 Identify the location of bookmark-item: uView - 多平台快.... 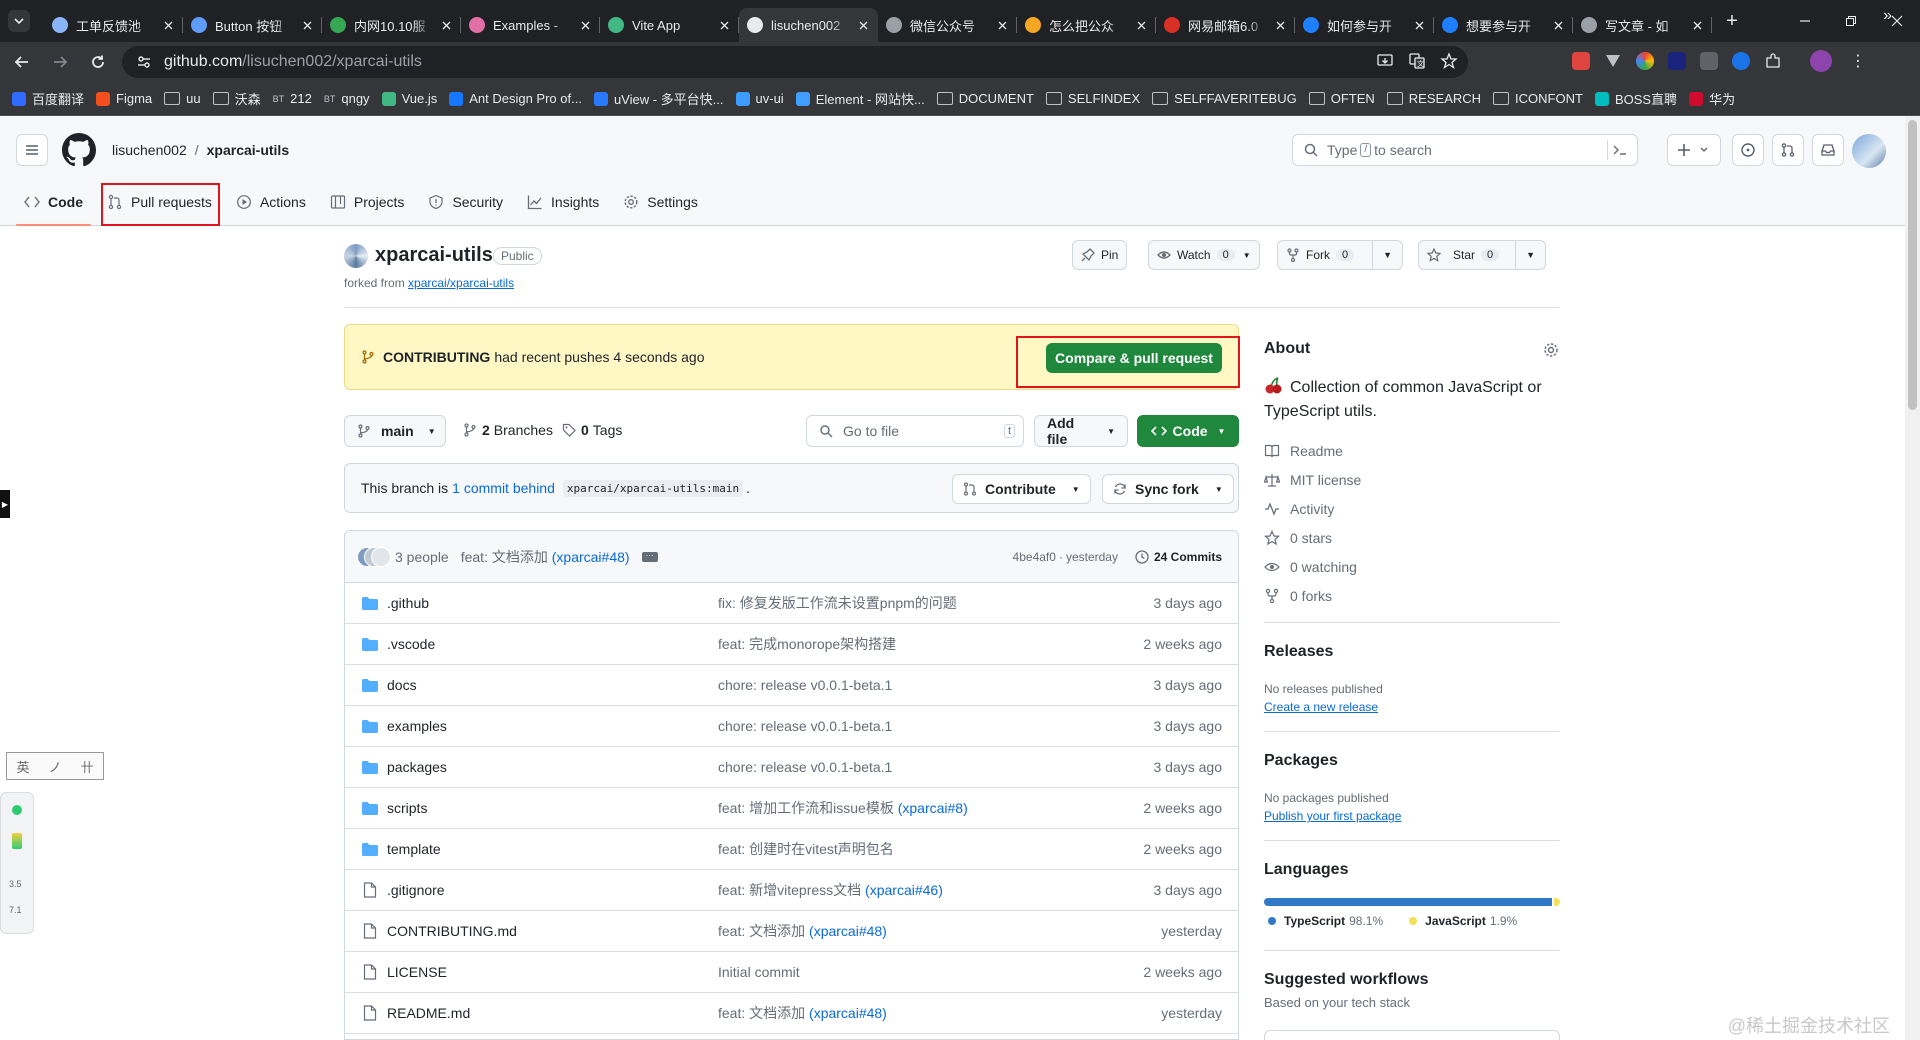
(658, 98).